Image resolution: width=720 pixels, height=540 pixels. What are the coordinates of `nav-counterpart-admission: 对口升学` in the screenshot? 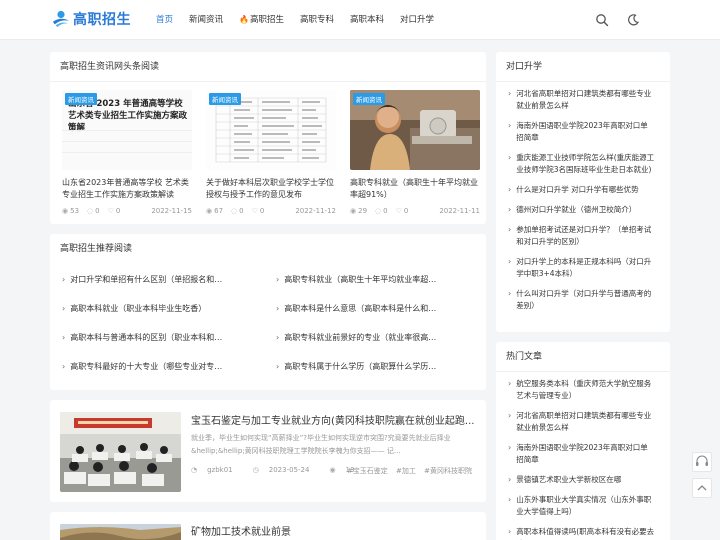 It's located at (417, 20).